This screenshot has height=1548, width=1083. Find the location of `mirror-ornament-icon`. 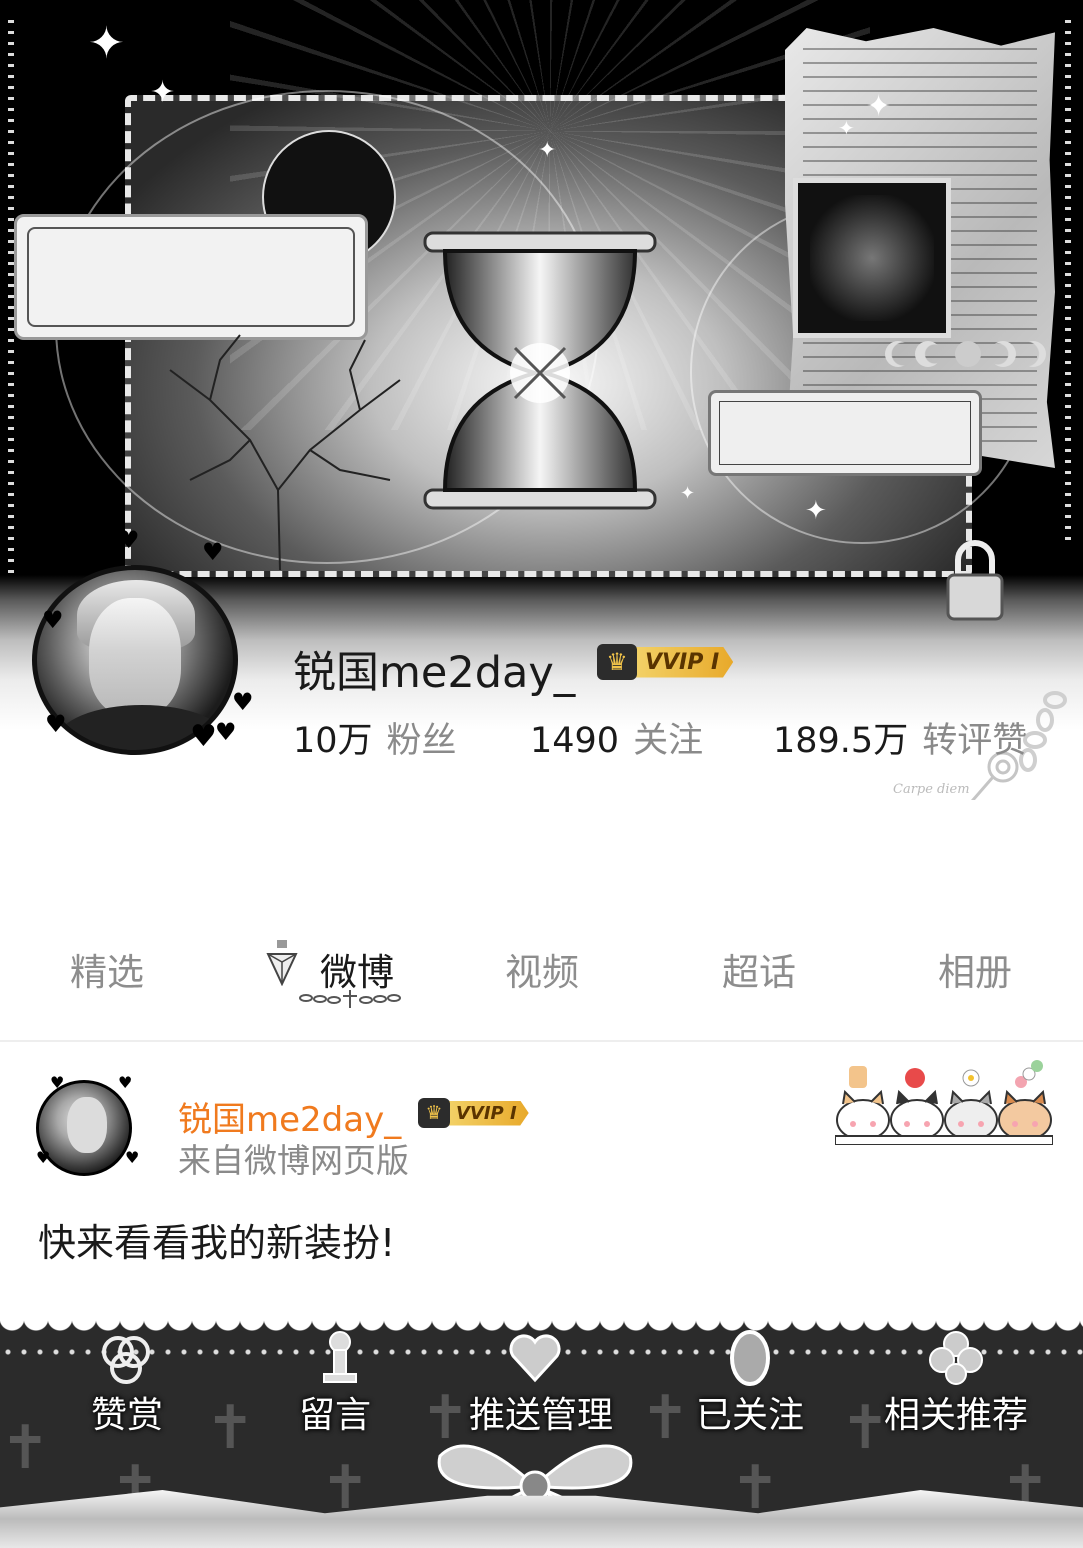

mirror-ornament-icon is located at coordinates (750, 1358).